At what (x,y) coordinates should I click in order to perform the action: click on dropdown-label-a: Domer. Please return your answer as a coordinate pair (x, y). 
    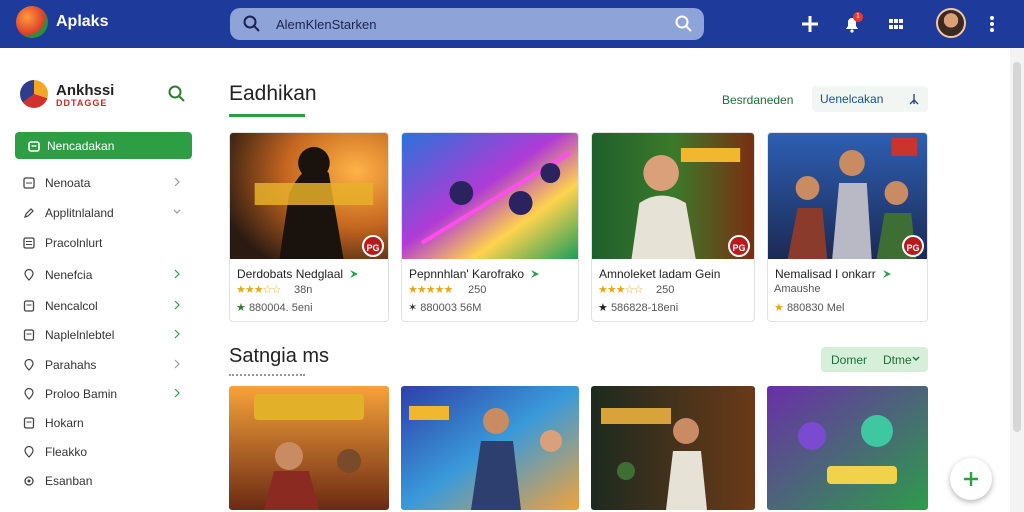
    Looking at the image, I should click on (849, 359).